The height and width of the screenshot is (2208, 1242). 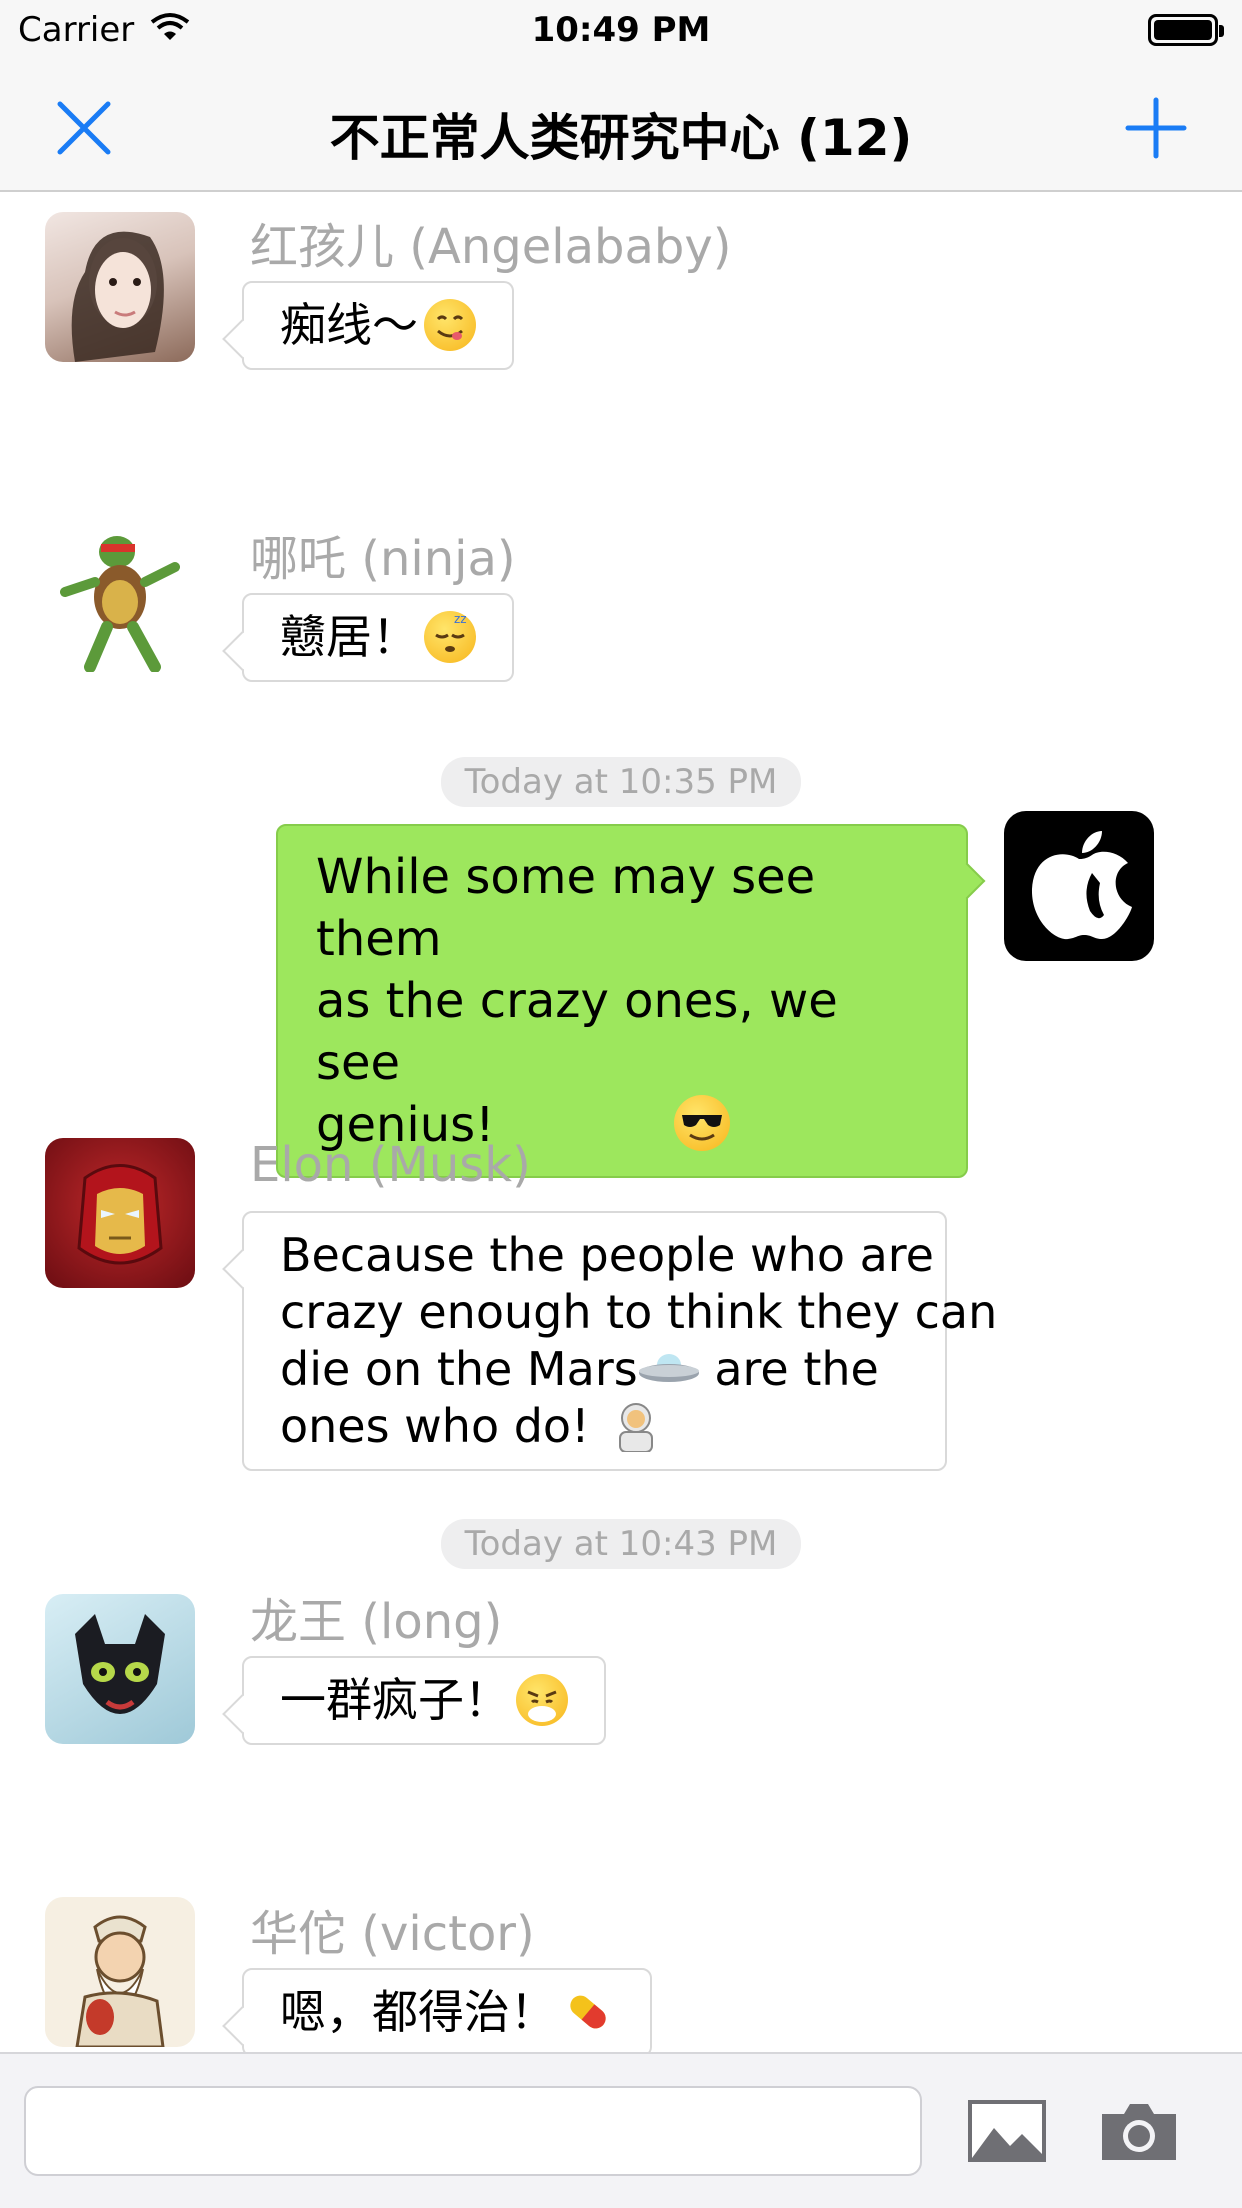 I want to click on timestamp: Today at 10:43 PM, so click(x=621, y=1544).